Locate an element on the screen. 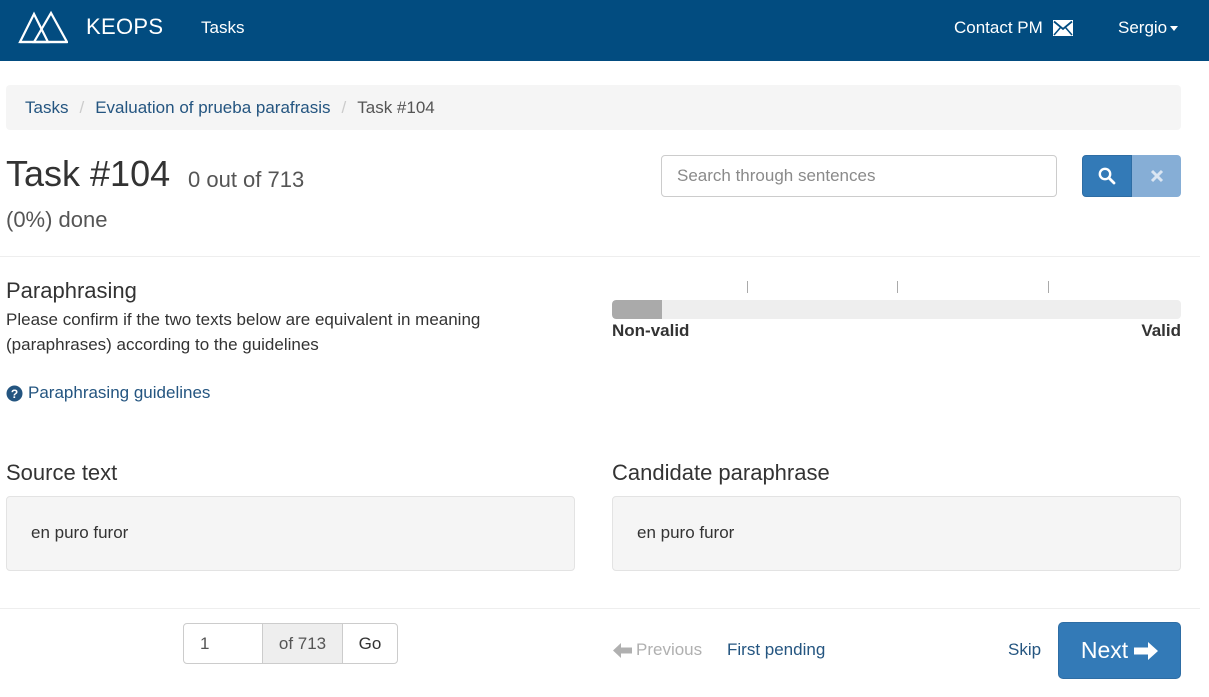 The image size is (1209, 697). candidate-paraphrase-heading: Candidate paraphrase is located at coordinates (721, 472).